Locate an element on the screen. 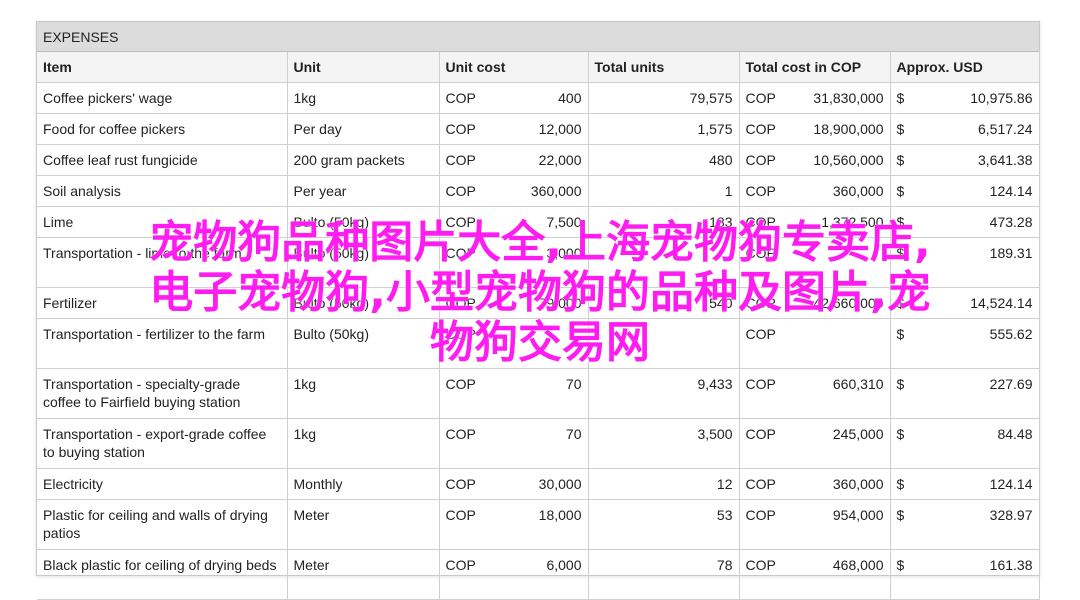  cell-total-units: 9,433 is located at coordinates (664, 393).